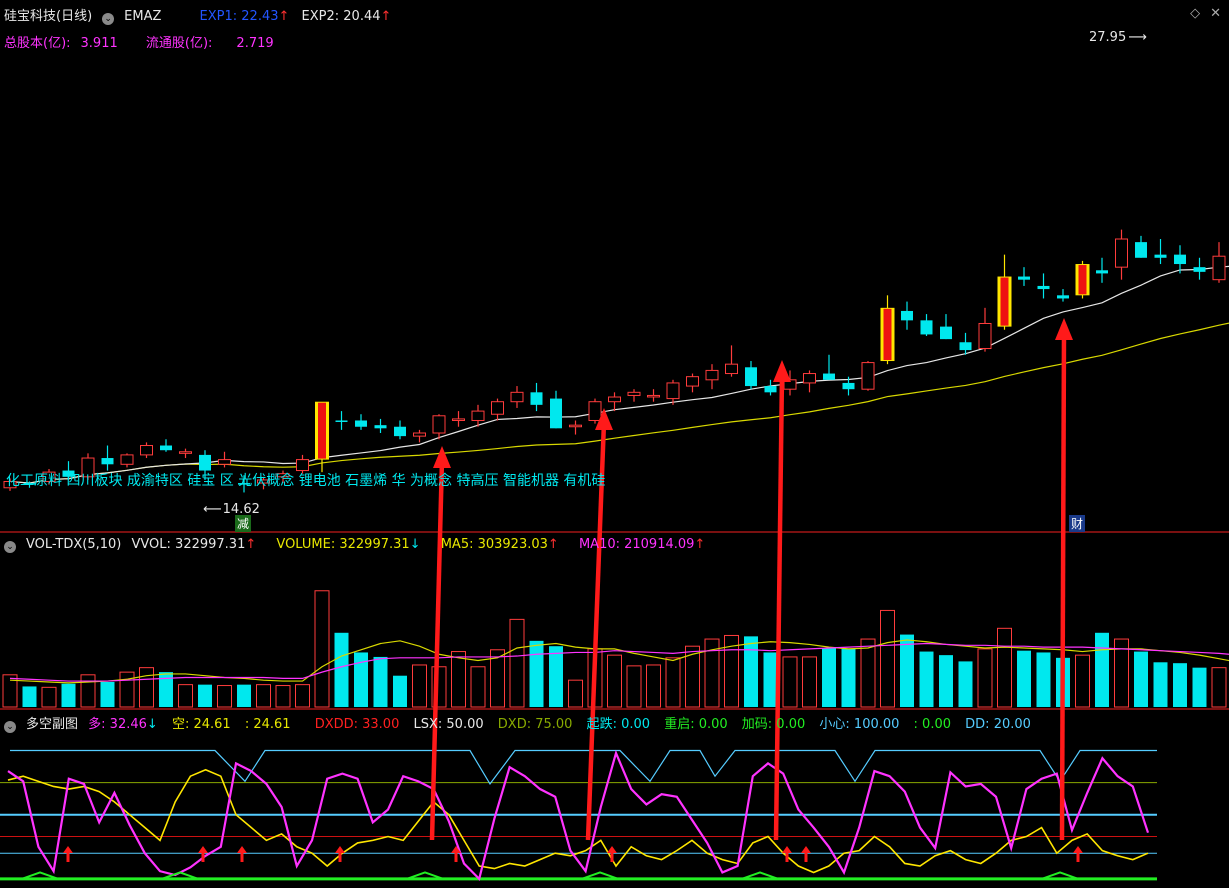  What do you see at coordinates (700, 544) in the screenshot?
I see `vol-ma10-up-arrow-icon: ↑` at bounding box center [700, 544].